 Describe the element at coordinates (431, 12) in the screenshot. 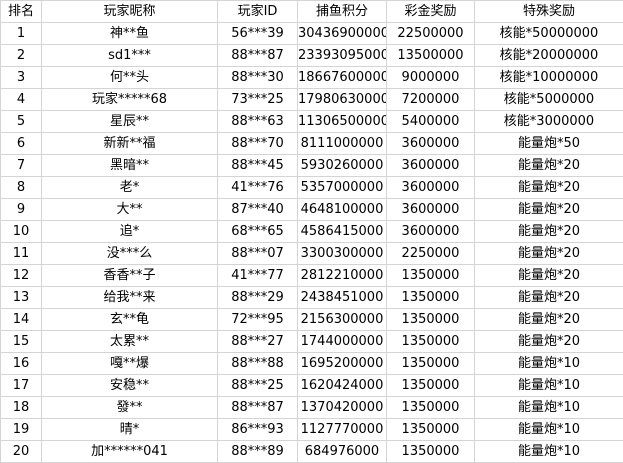

I see `header-jackpot-reward: 彩金奖励` at that location.